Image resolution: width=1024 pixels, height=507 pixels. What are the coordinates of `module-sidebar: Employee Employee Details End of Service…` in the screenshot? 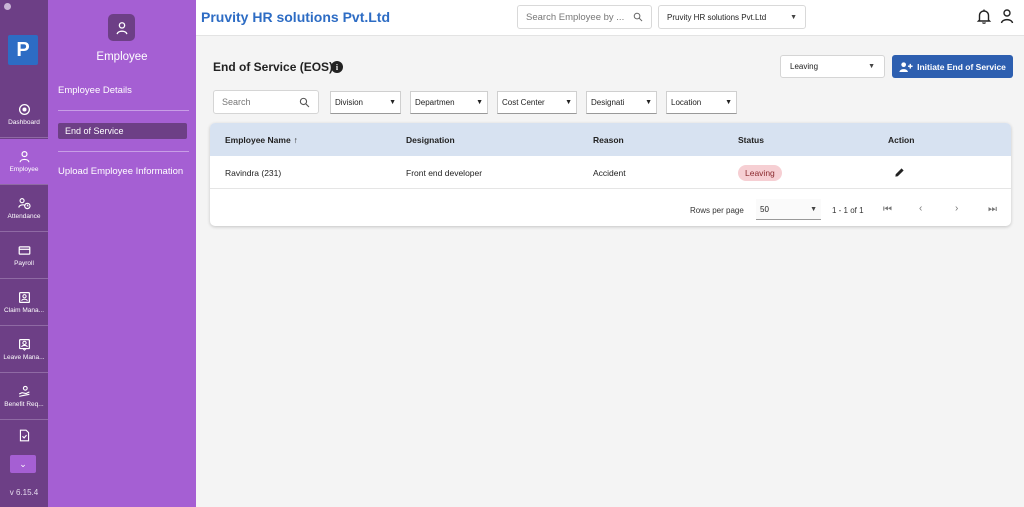 It's located at (122, 253).